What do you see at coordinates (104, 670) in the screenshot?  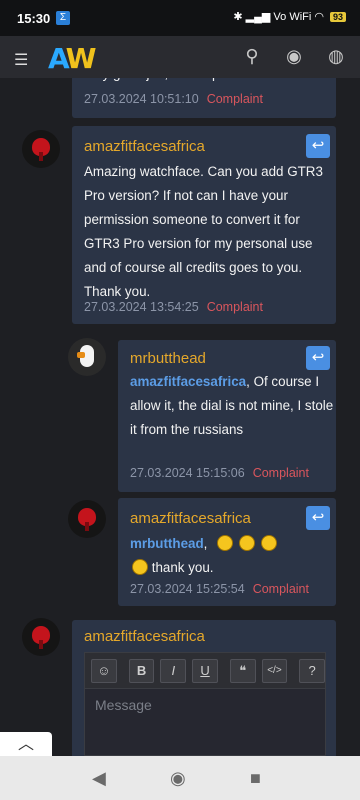 I see `emoji-button: ☺` at bounding box center [104, 670].